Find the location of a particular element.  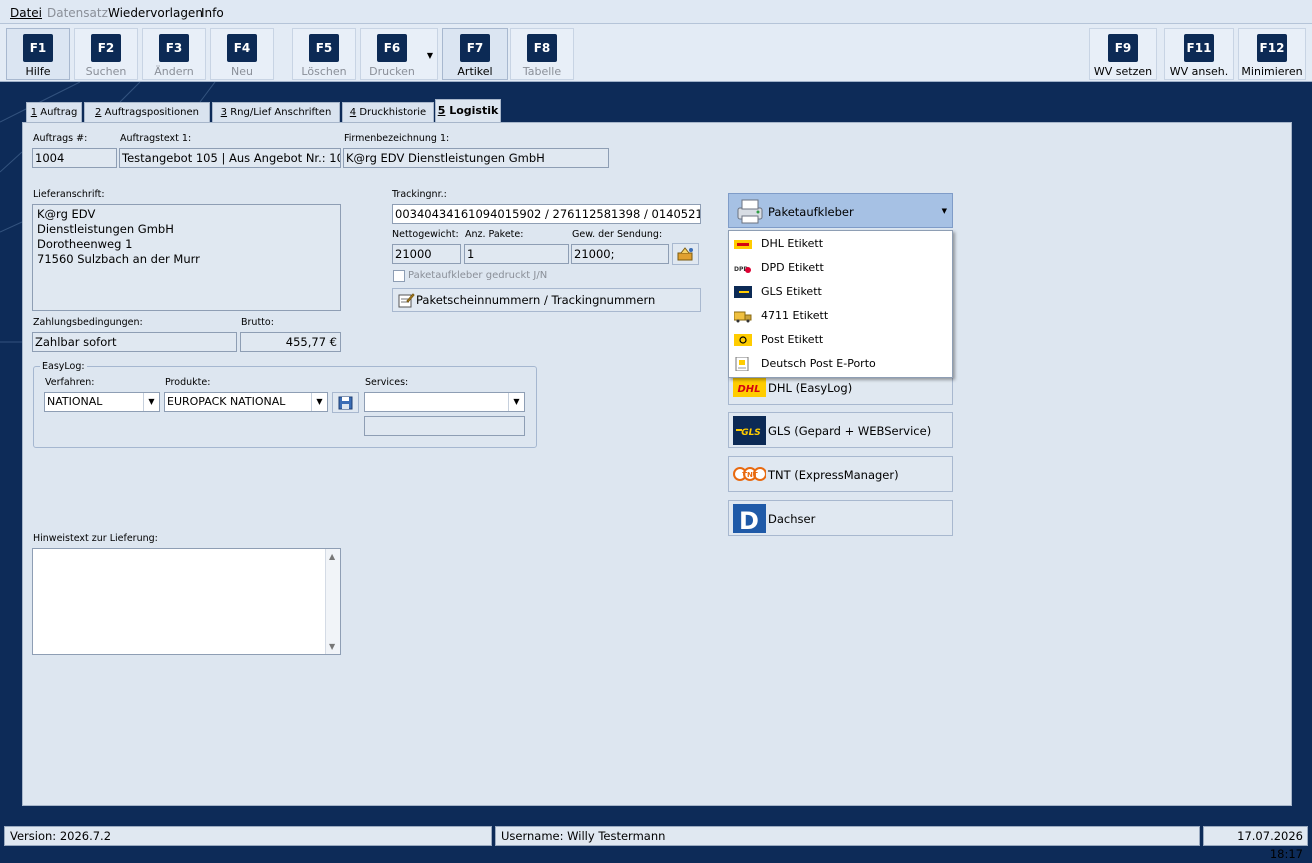

new-button: F4 Neu is located at coordinates (242, 54).